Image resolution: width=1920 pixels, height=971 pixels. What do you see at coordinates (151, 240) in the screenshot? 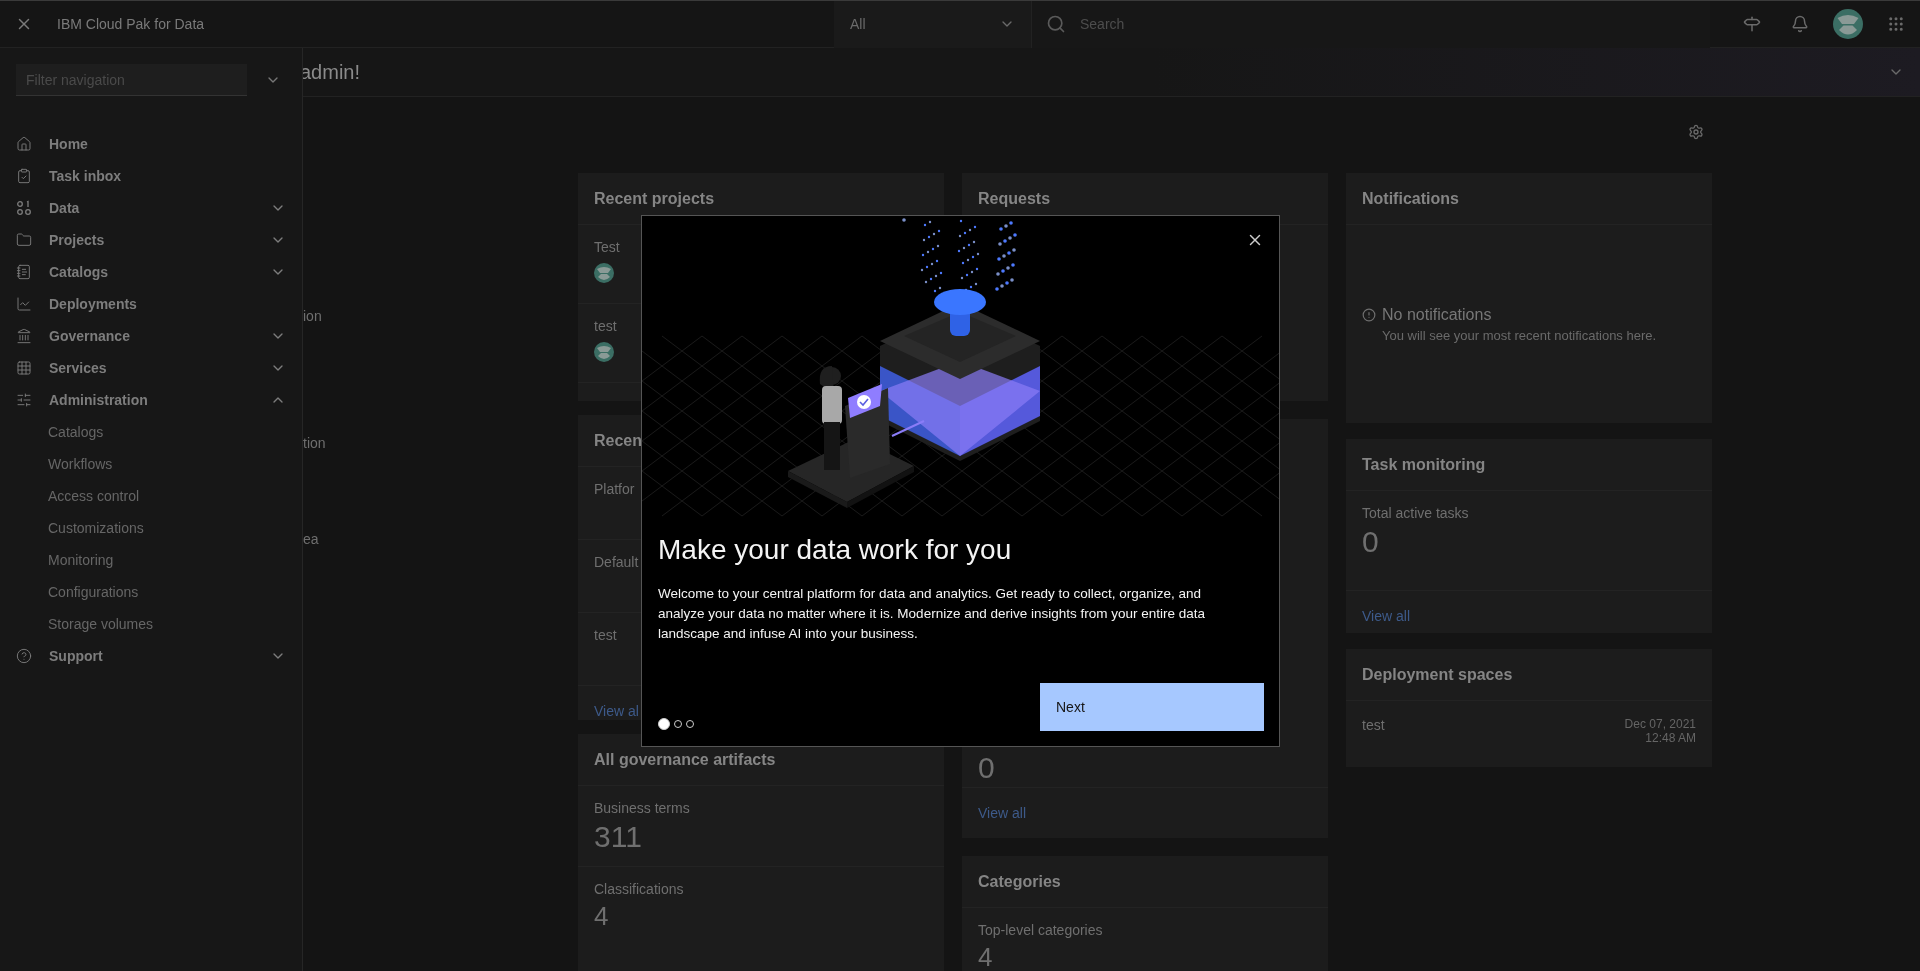
I see `nav-item: Projects` at bounding box center [151, 240].